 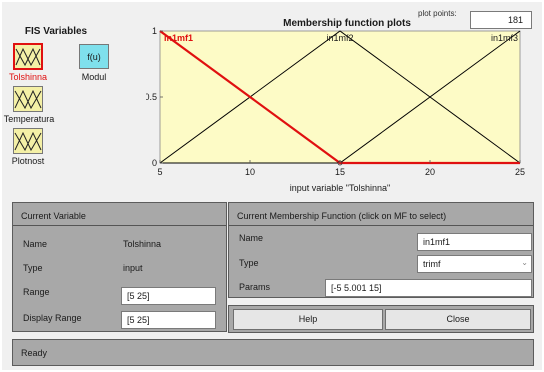 I want to click on status-bar: Ready, so click(x=273, y=352).